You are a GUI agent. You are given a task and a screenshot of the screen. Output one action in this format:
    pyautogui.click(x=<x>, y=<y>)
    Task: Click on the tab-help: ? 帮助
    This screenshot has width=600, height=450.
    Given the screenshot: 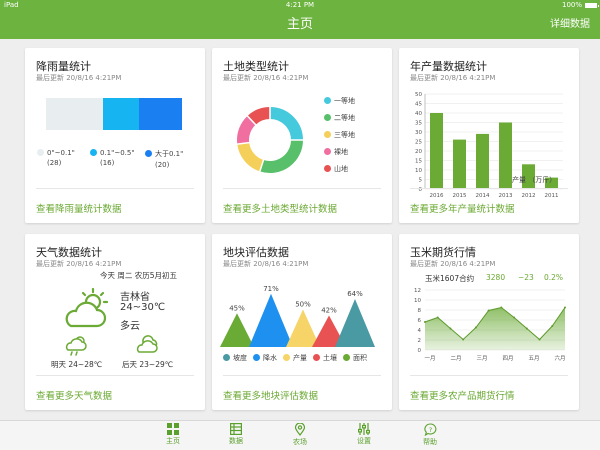 What is the action you would take?
    pyautogui.click(x=430, y=435)
    